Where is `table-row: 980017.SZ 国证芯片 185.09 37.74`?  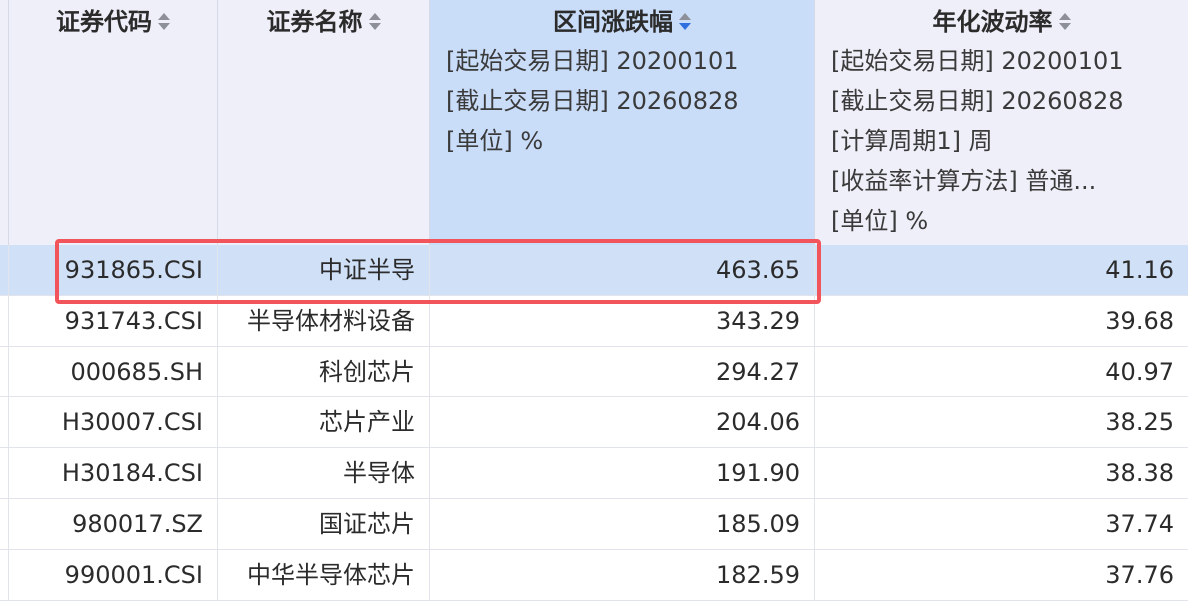
table-row: 980017.SZ 国证芯片 185.09 37.74 is located at coordinates (594, 524).